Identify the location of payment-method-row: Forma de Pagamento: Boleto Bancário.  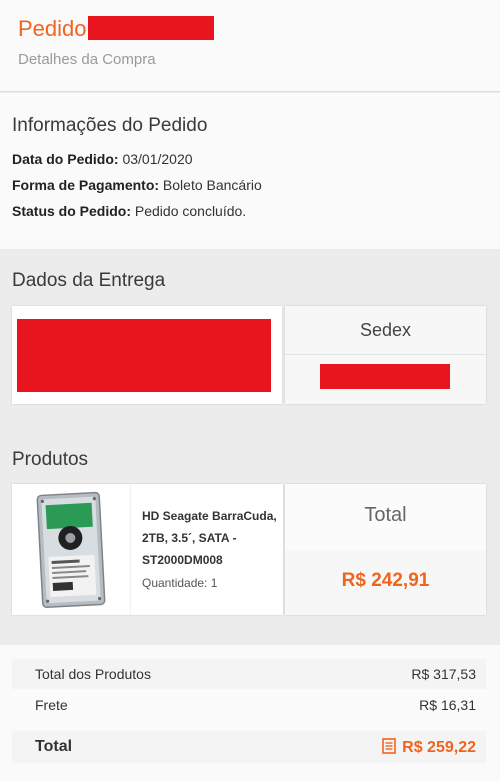
(137, 185).